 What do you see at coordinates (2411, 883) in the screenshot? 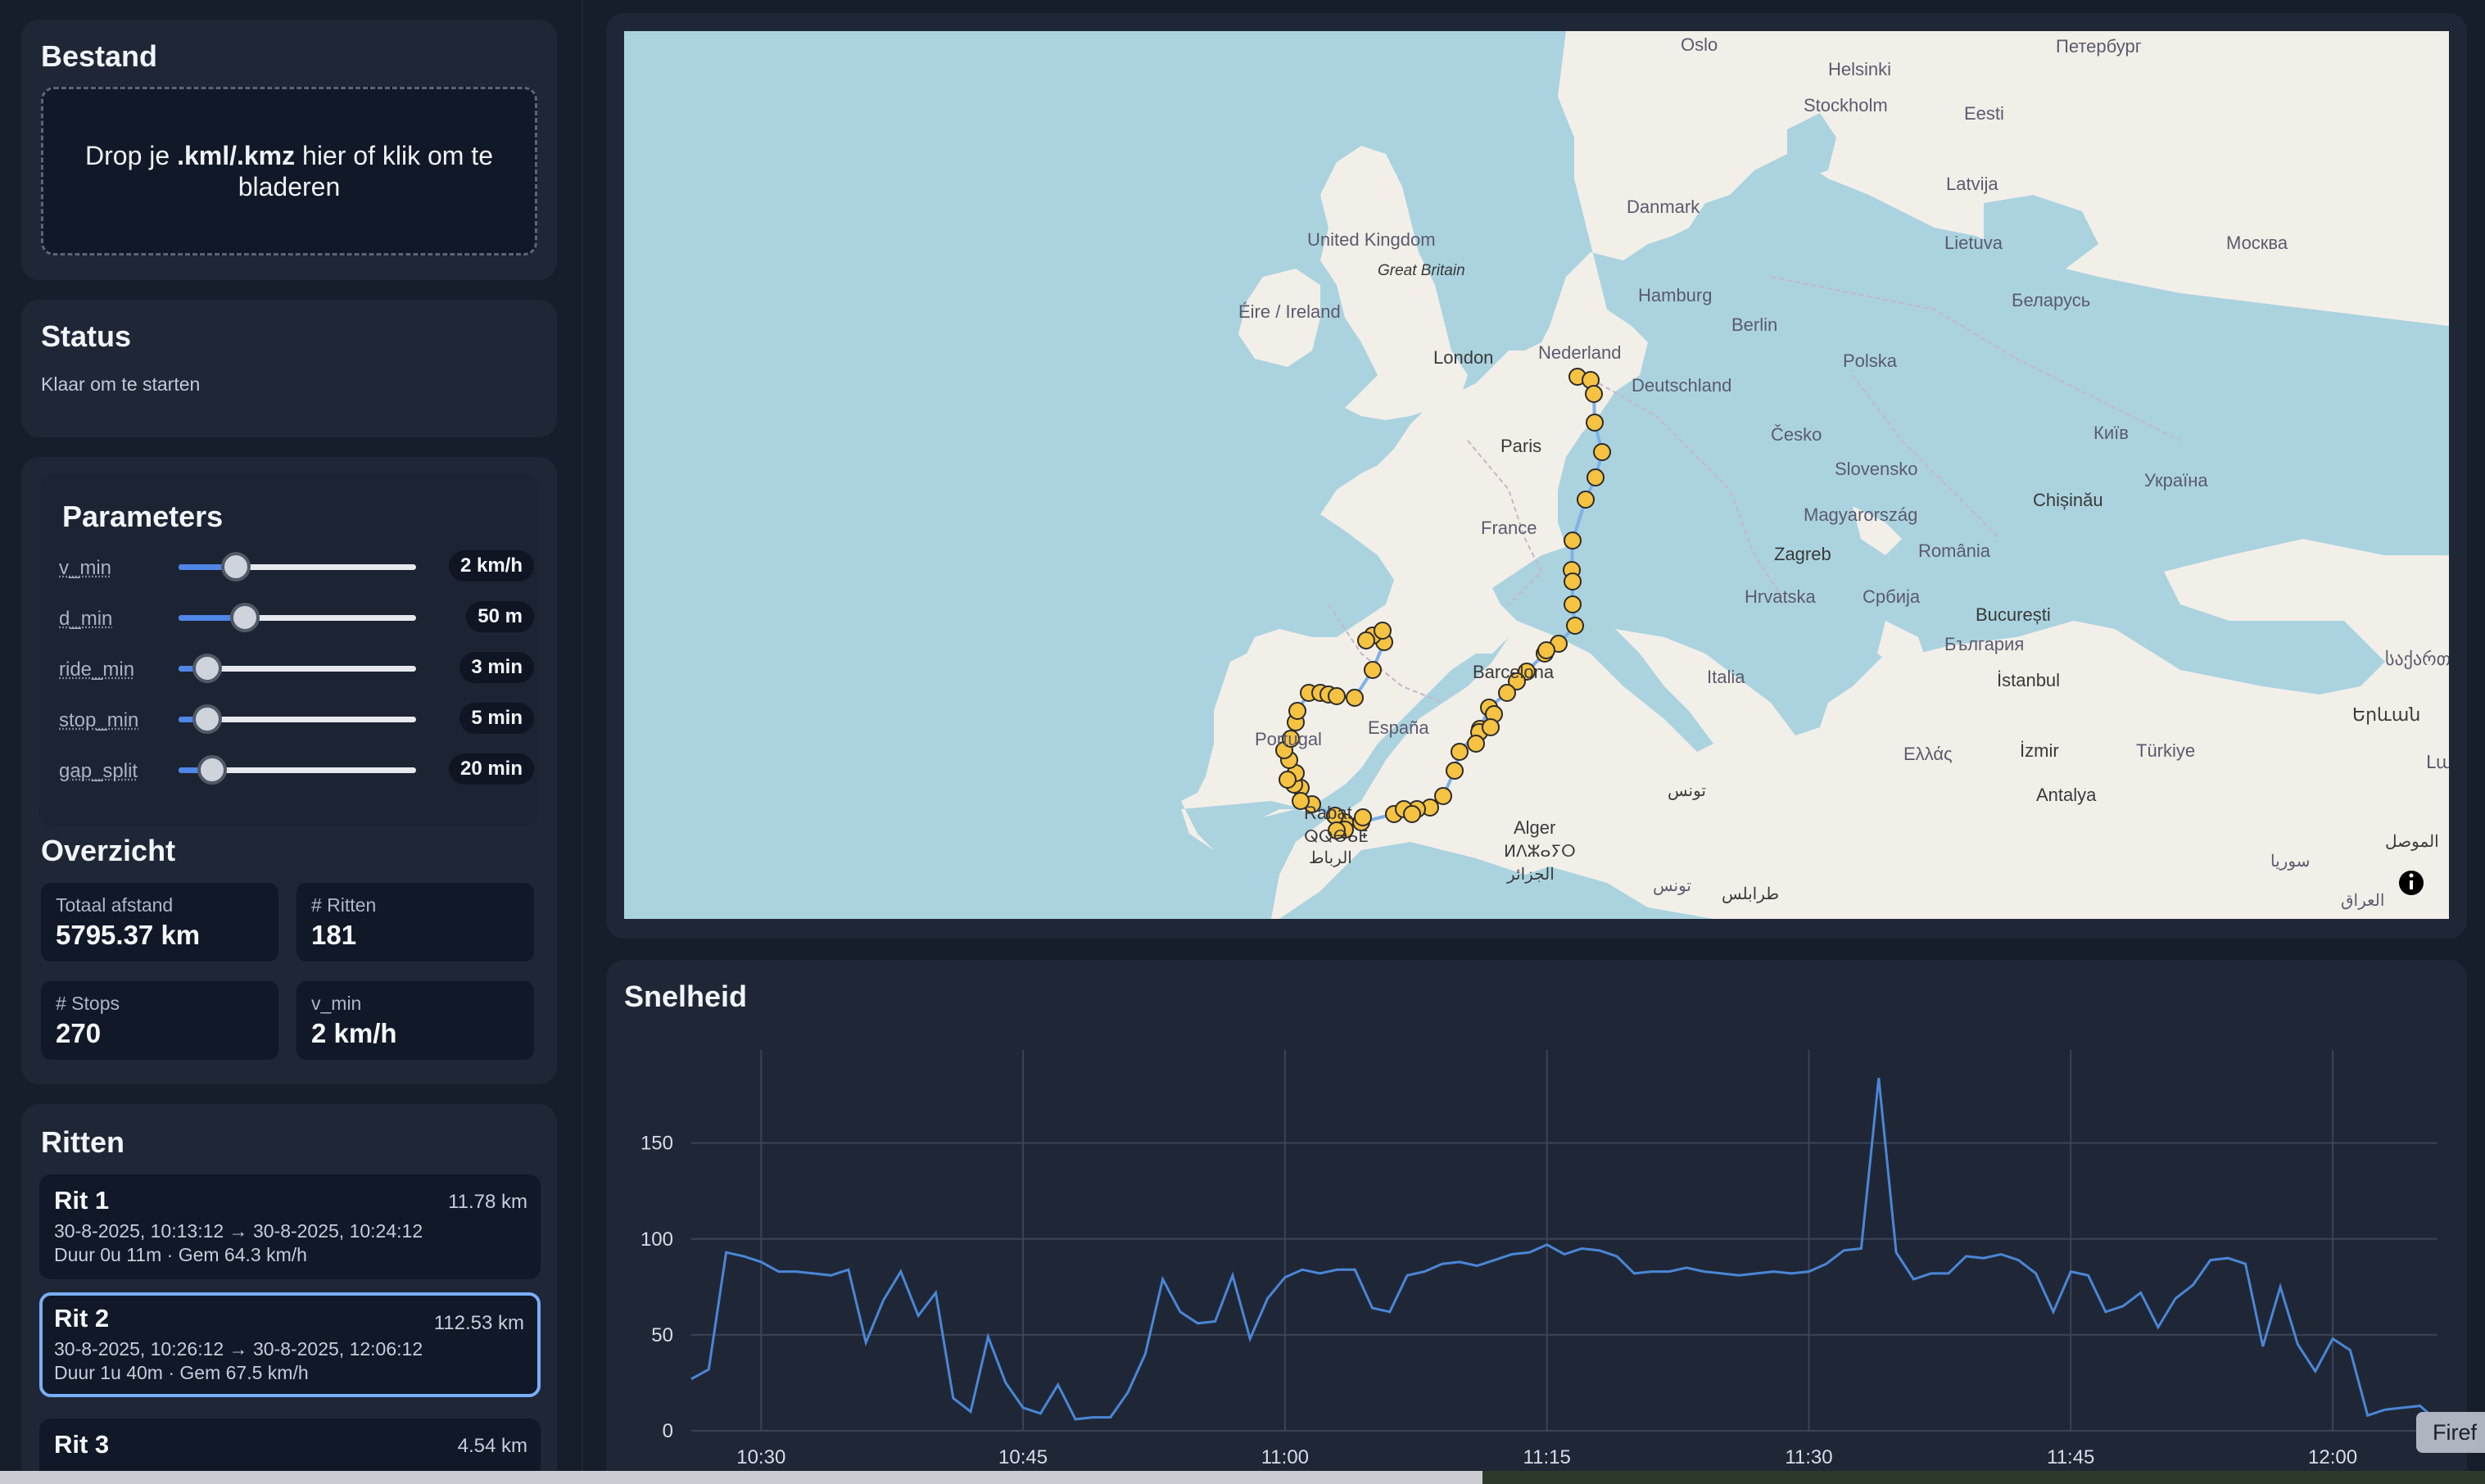
I see `info-icon` at bounding box center [2411, 883].